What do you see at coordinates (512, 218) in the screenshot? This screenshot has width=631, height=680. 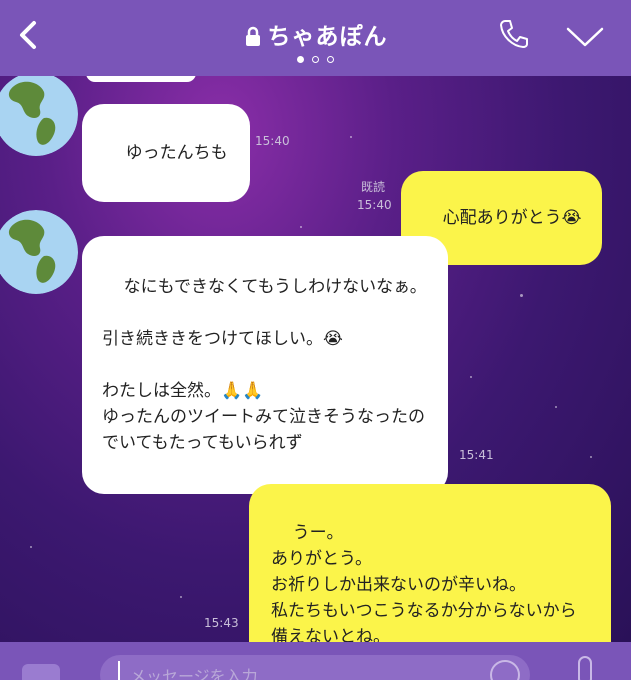 I see `message-text: 心配ありがとう😭` at bounding box center [512, 218].